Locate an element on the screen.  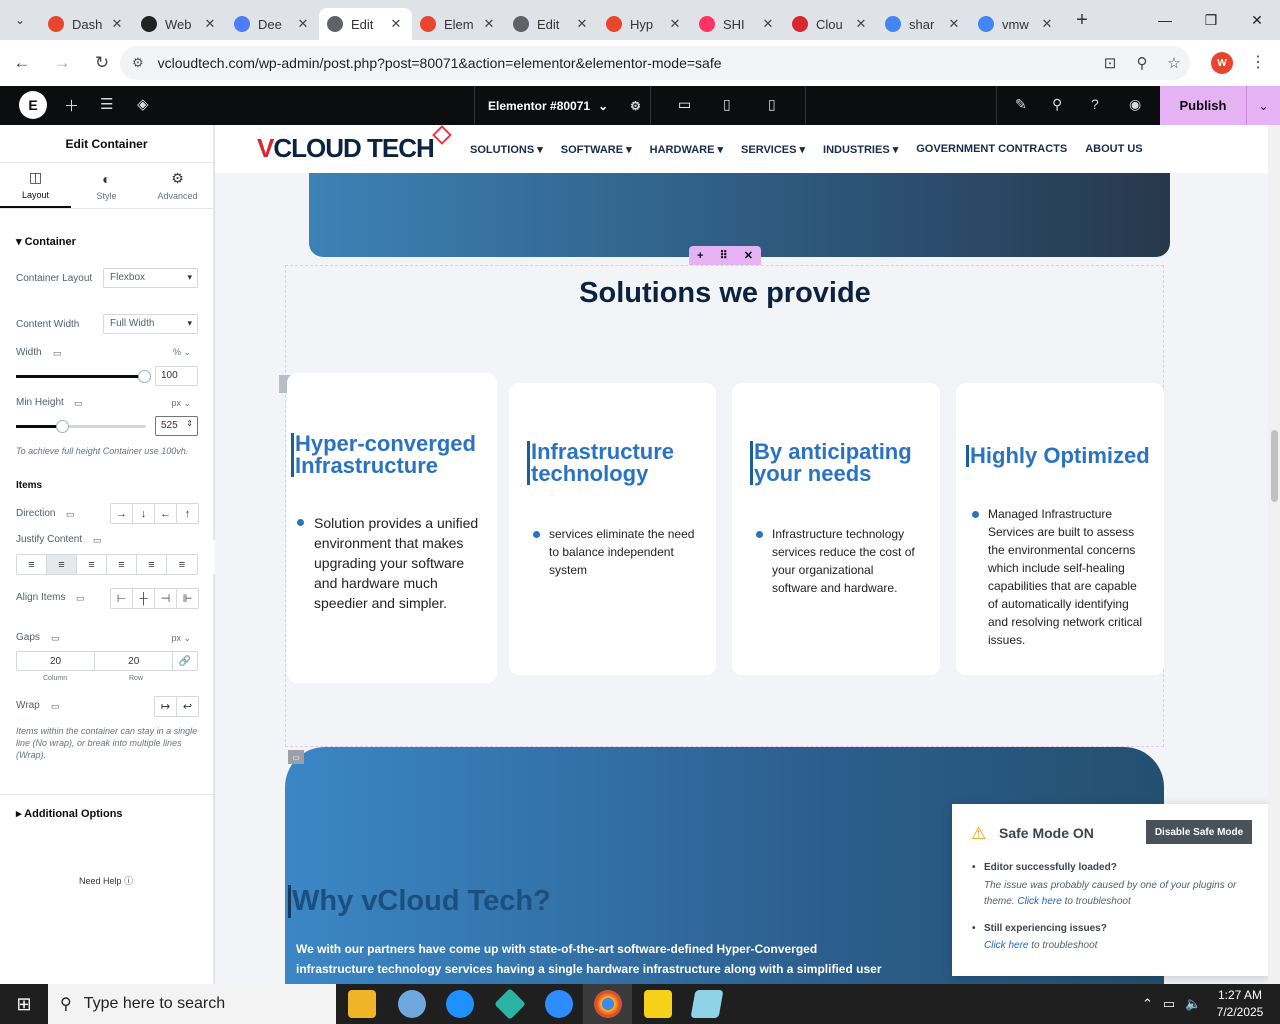
gaps-unit-select: px ⌄ is located at coordinates (181, 638).